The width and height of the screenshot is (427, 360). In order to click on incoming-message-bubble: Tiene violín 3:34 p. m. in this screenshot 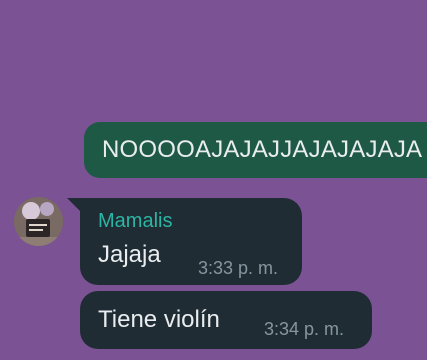, I will do `click(226, 320)`.